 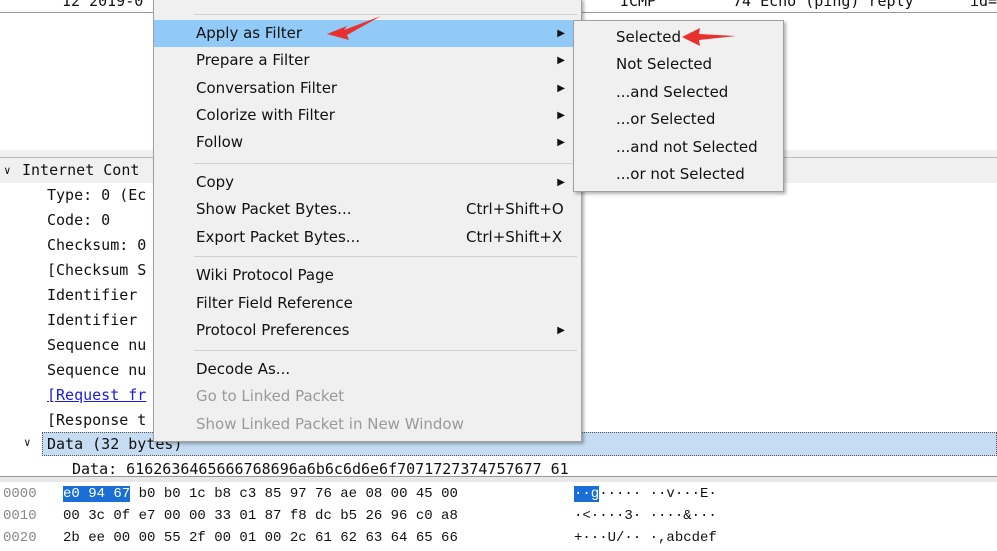 What do you see at coordinates (645, 538) in the screenshot?
I see `ascii-text: +···U/·· ·,abcdef` at bounding box center [645, 538].